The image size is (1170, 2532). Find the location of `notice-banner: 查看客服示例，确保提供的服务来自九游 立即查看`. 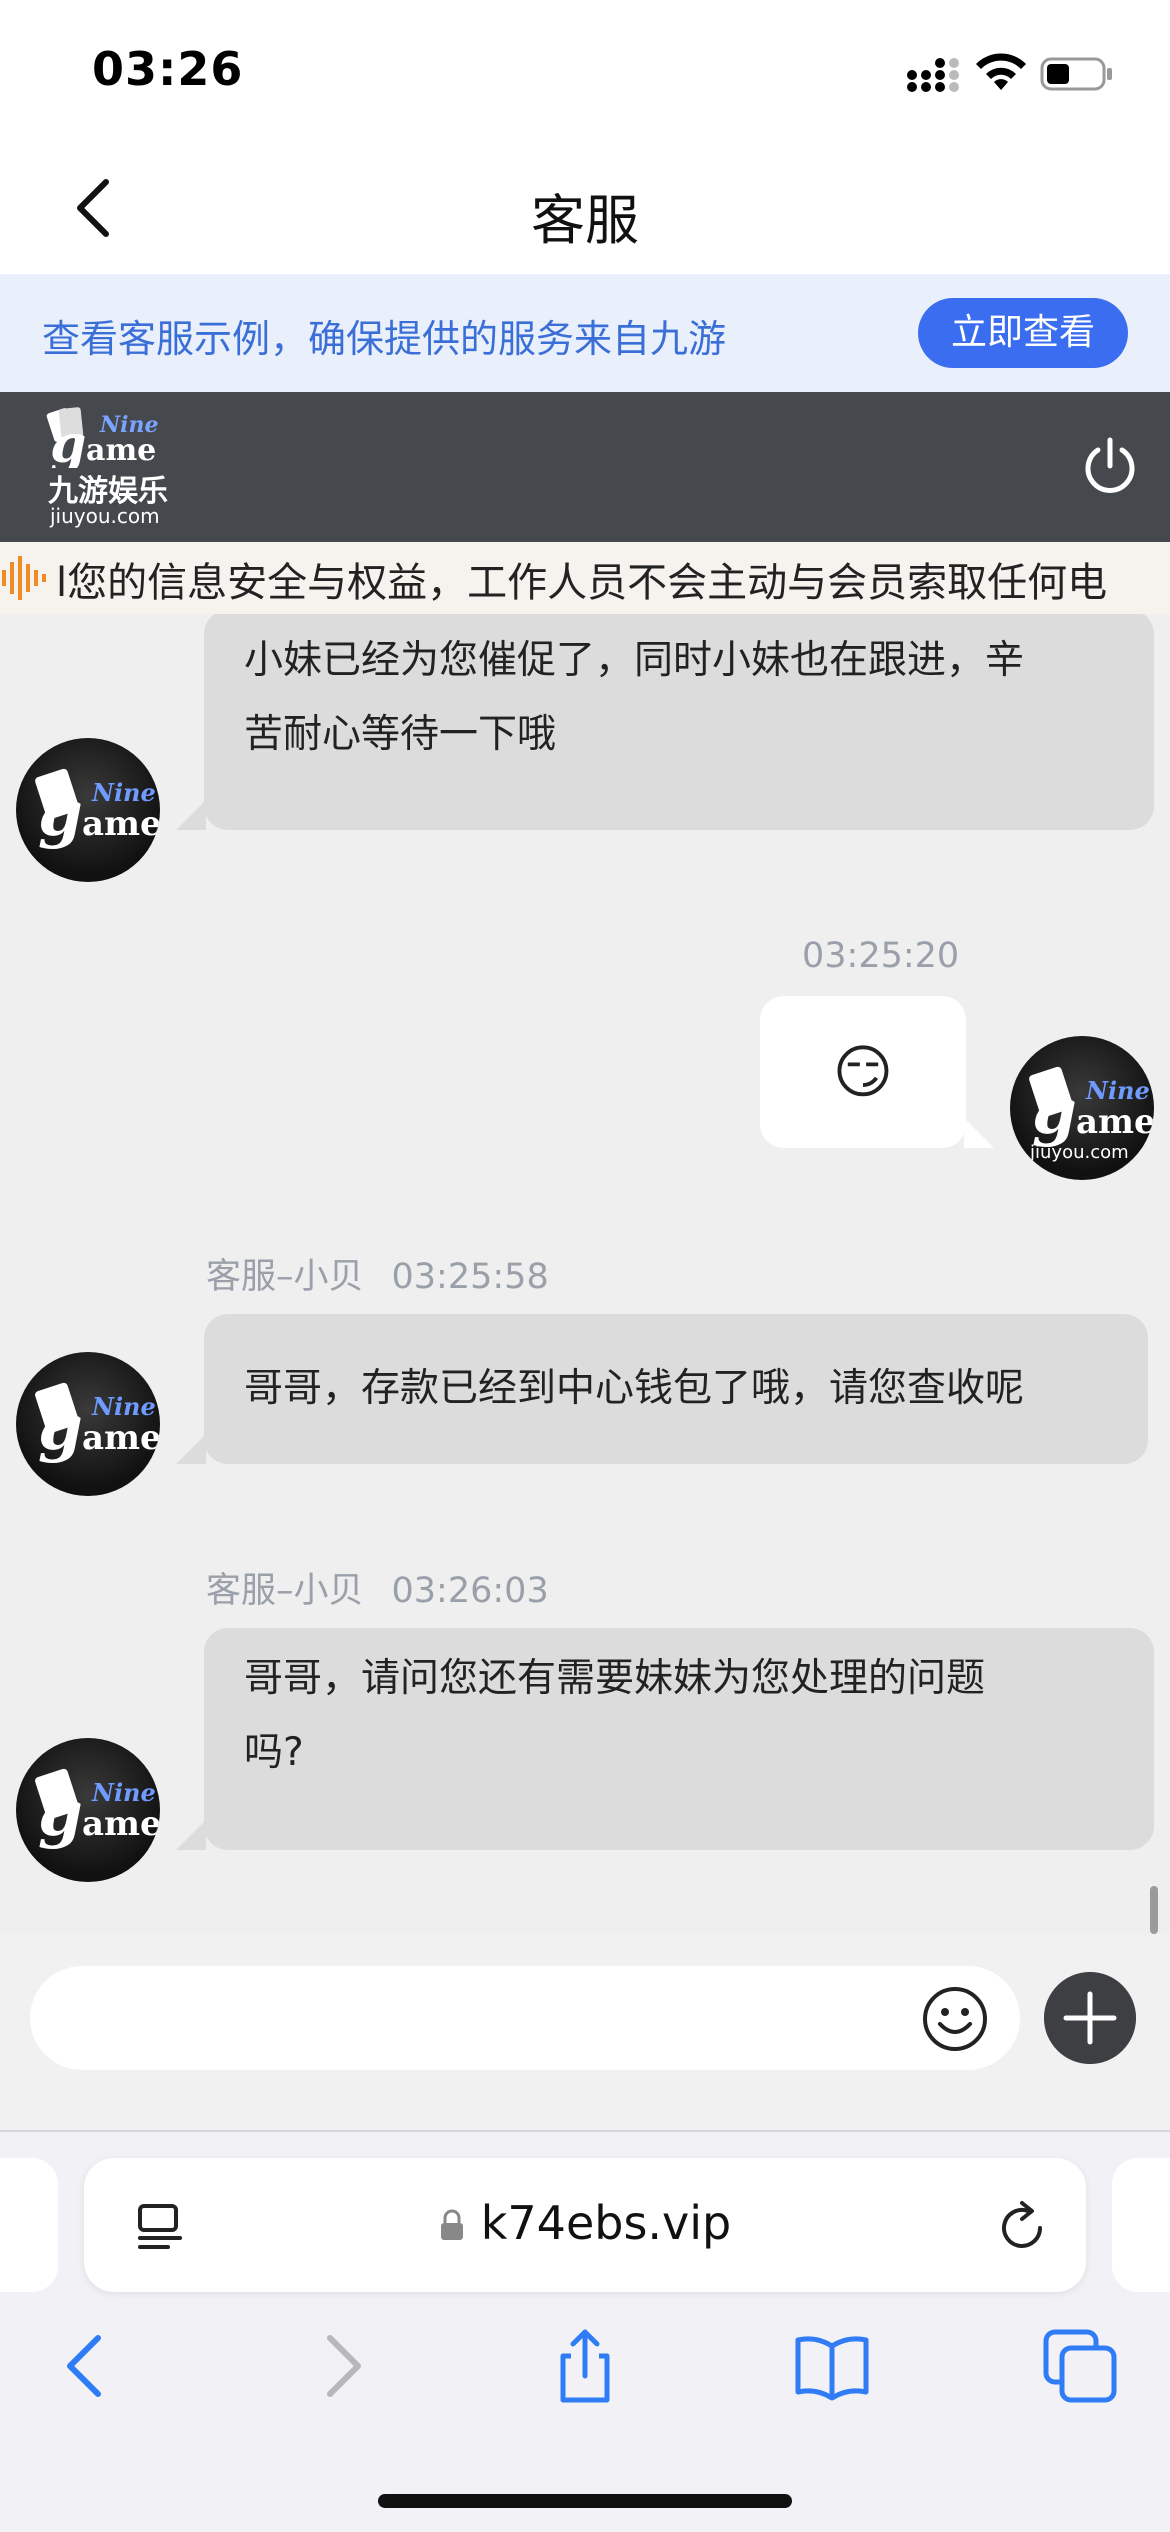

notice-banner: 查看客服示例，确保提供的服务来自九游 立即查看 is located at coordinates (585, 333).